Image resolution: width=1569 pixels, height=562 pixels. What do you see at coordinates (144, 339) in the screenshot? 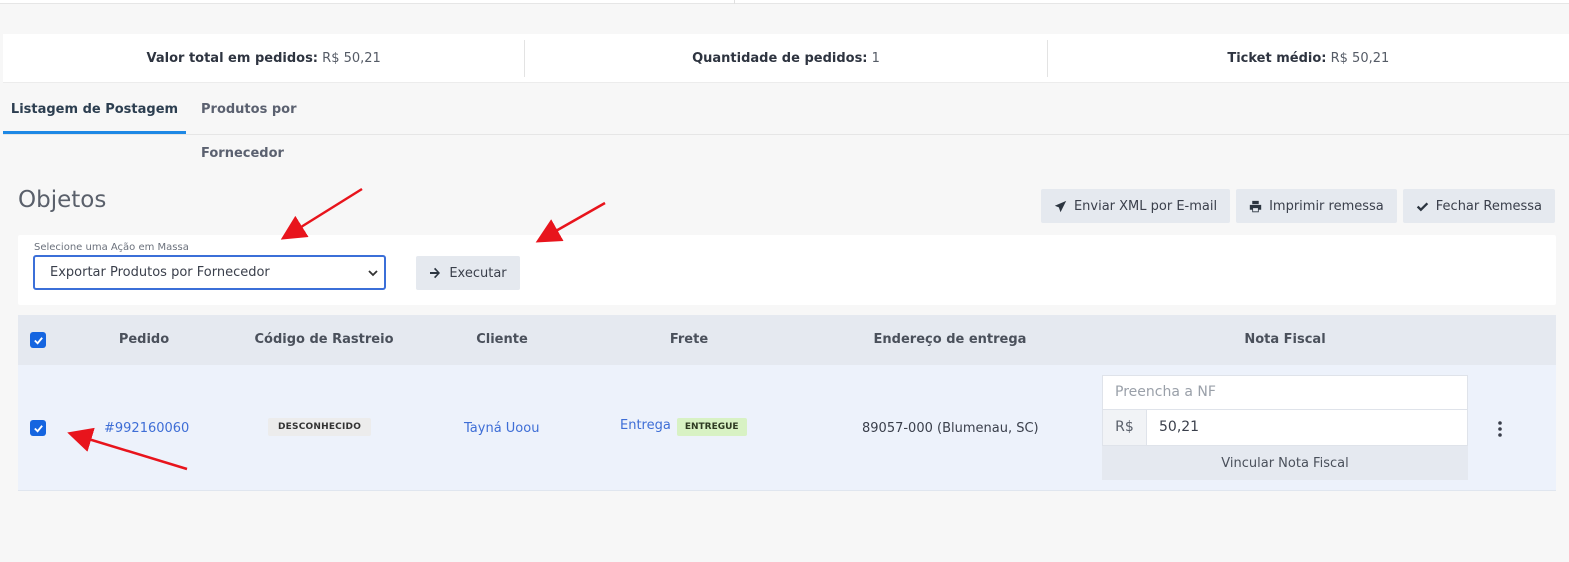
I see `col-pedido: Pedido` at bounding box center [144, 339].